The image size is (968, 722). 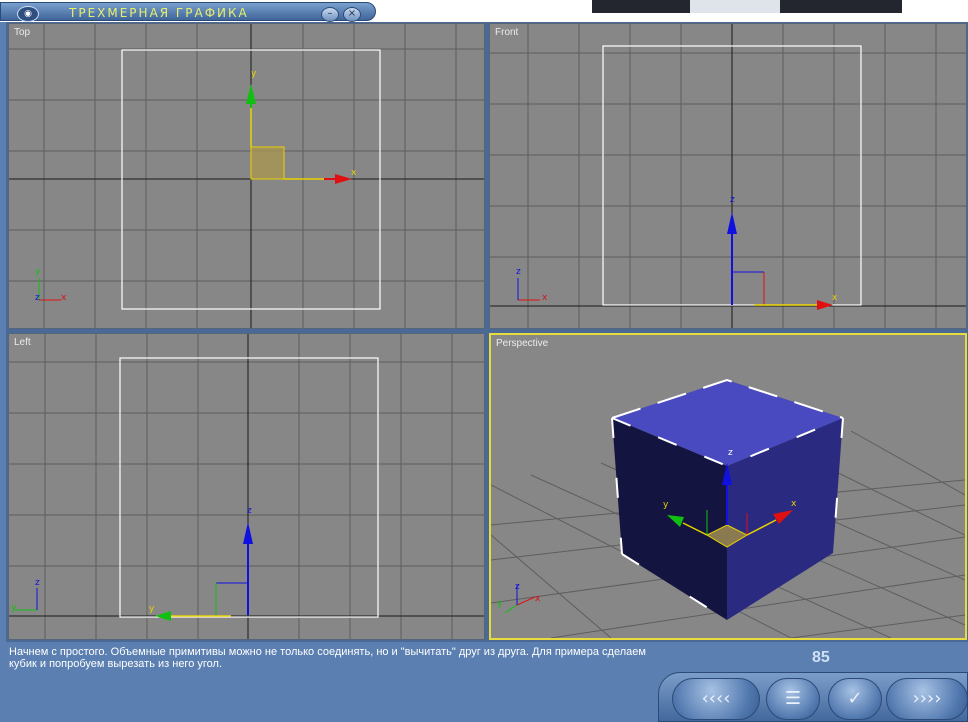 What do you see at coordinates (518, 272) in the screenshot?
I see `front-tripod-z: z` at bounding box center [518, 272].